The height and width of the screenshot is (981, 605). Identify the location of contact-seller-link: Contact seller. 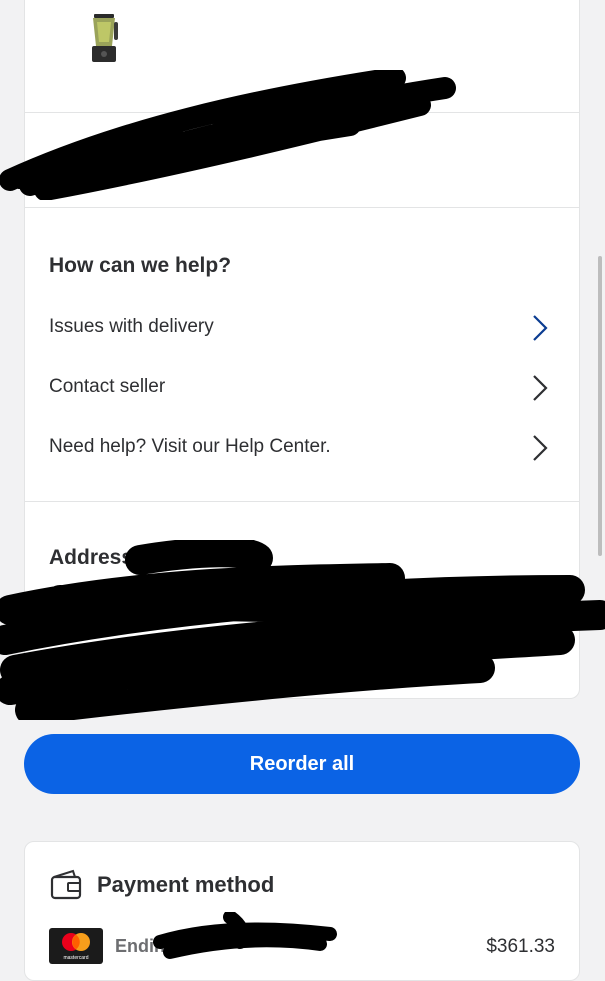
(302, 388).